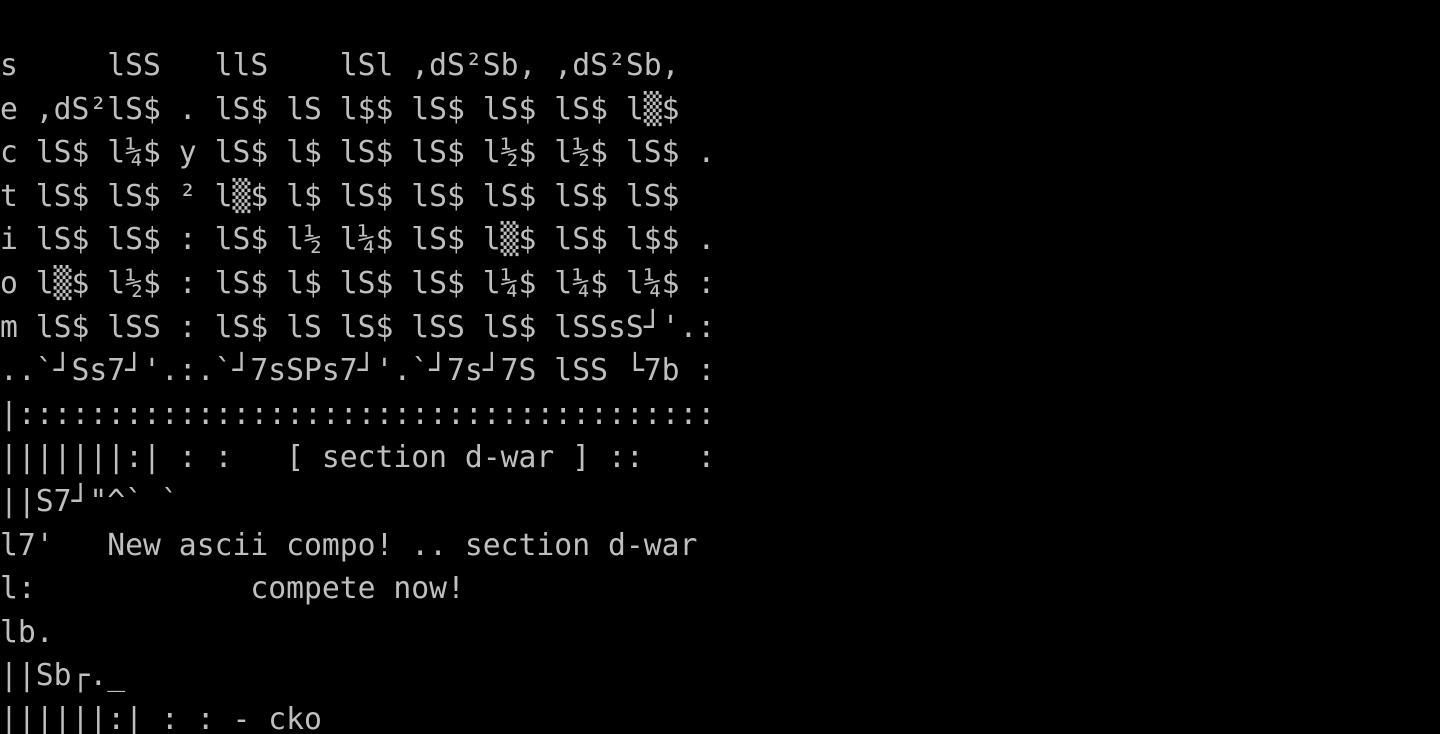  Describe the element at coordinates (358, 371) in the screenshot. I see `terminal-line-8: ..`┘Ss7┘'.:.`┘7sSPs7┘'.`┘7s┘7S lSS └7b :` at that location.